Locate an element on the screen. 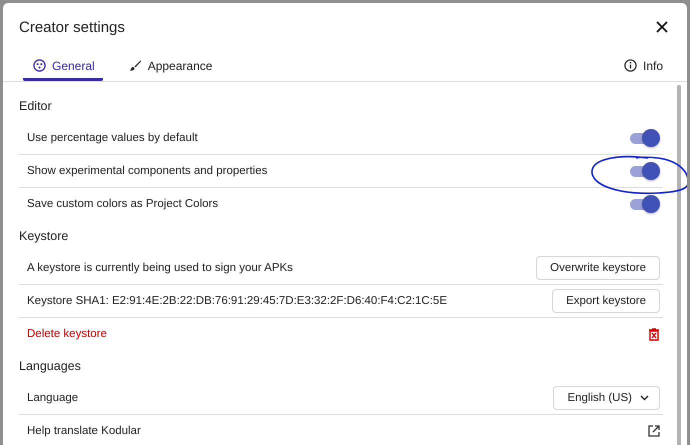 The width and height of the screenshot is (690, 445). trash-icon is located at coordinates (654, 334).